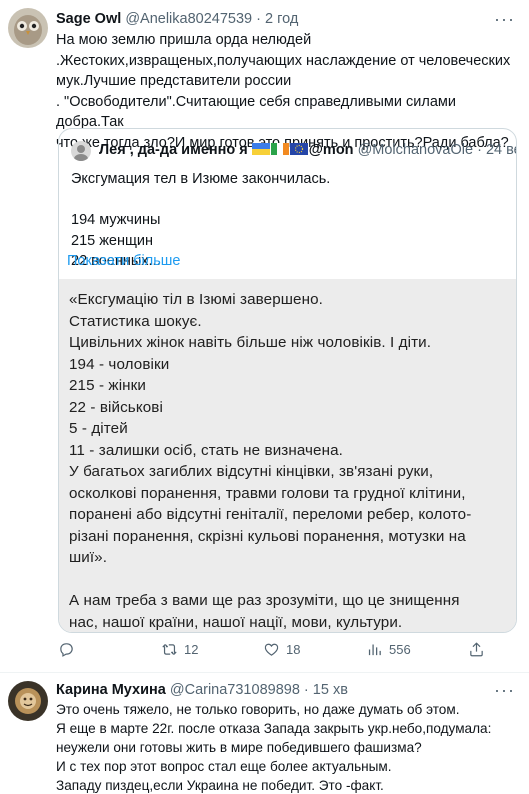 Image resolution: width=529 pixels, height=794 pixels. I want to click on retweet-icon, so click(169, 649).